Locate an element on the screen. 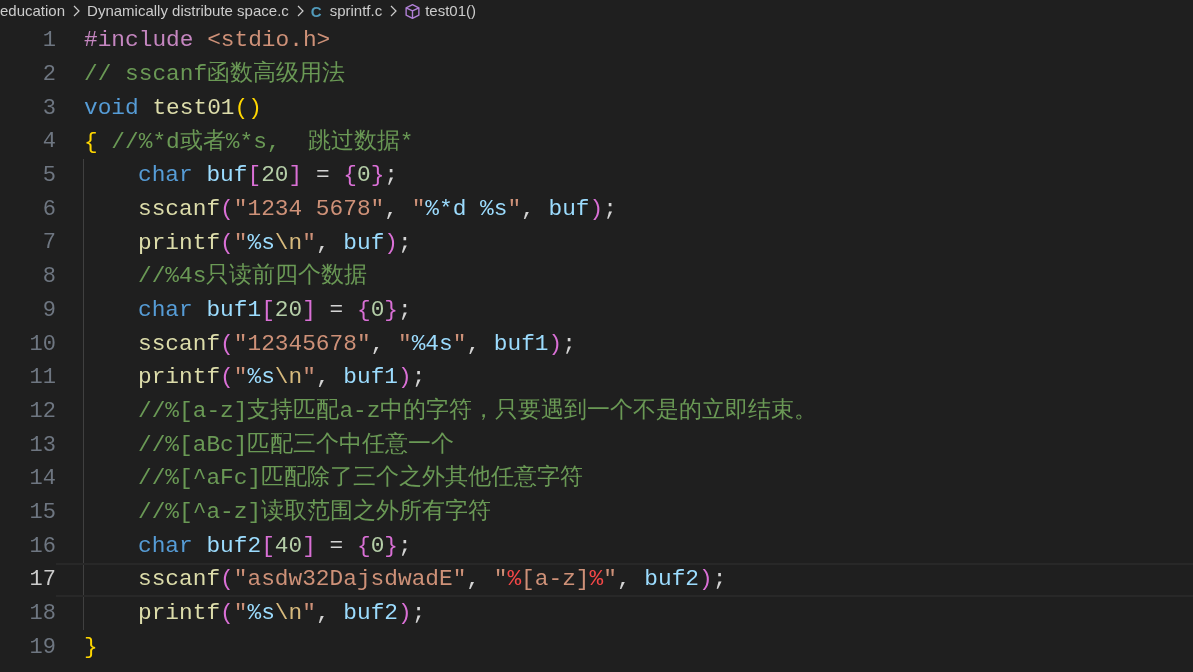 The width and height of the screenshot is (1193, 672). line-number: 15 is located at coordinates (42, 512).